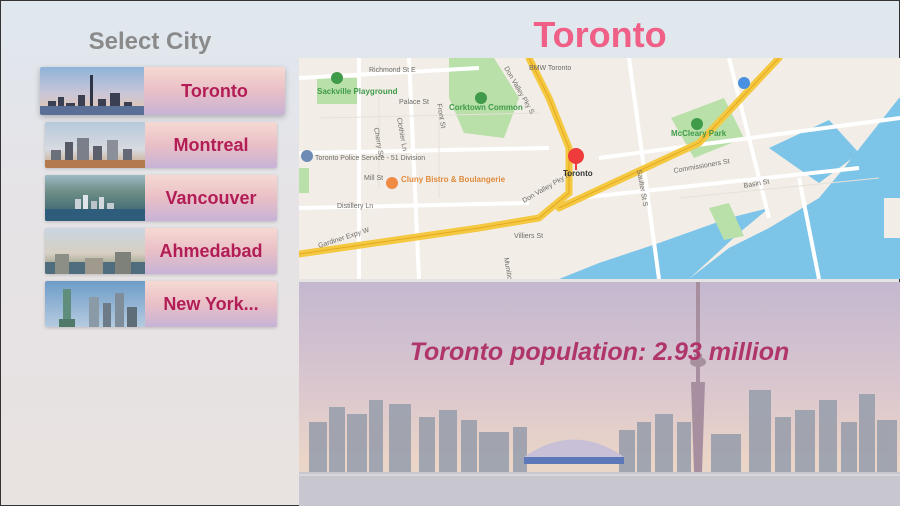  Describe the element at coordinates (392, 183) in the screenshot. I see `restaurant-icon` at that location.